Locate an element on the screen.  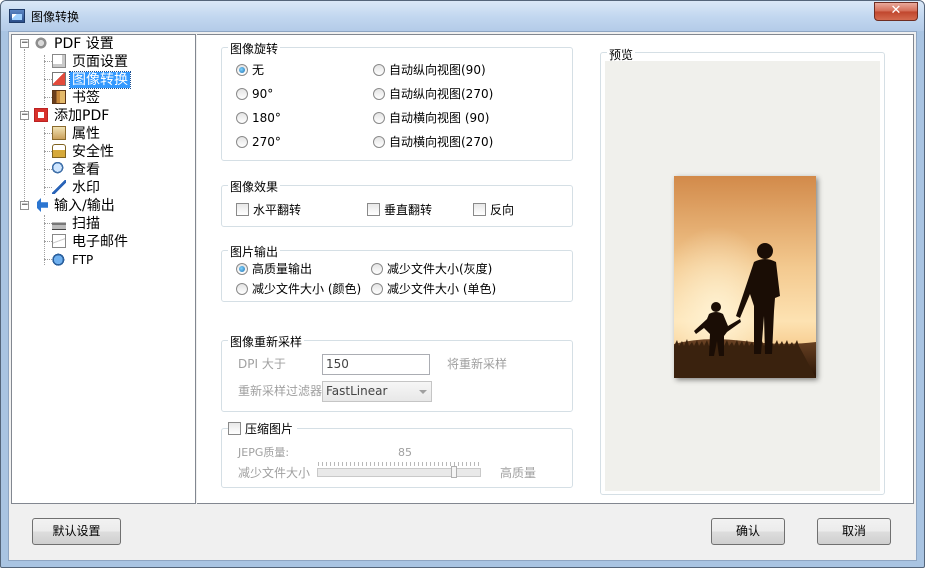
jpeg-quality-value: 85 is located at coordinates (405, 452).